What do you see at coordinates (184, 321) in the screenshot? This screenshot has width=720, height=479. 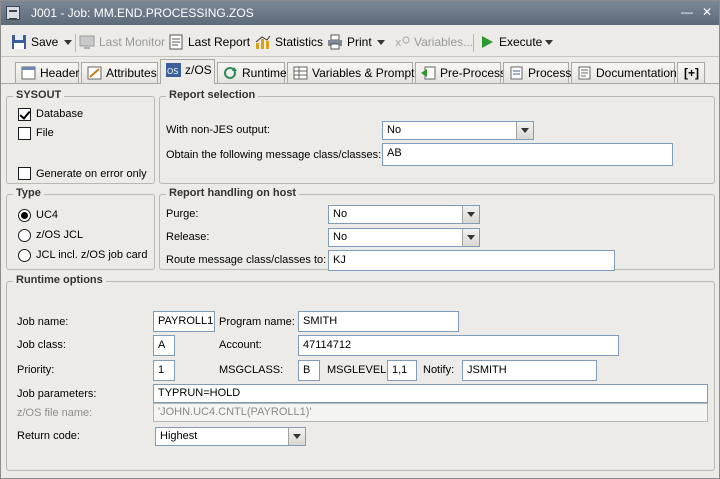 I see `job-name-input: PAYROLL1` at bounding box center [184, 321].